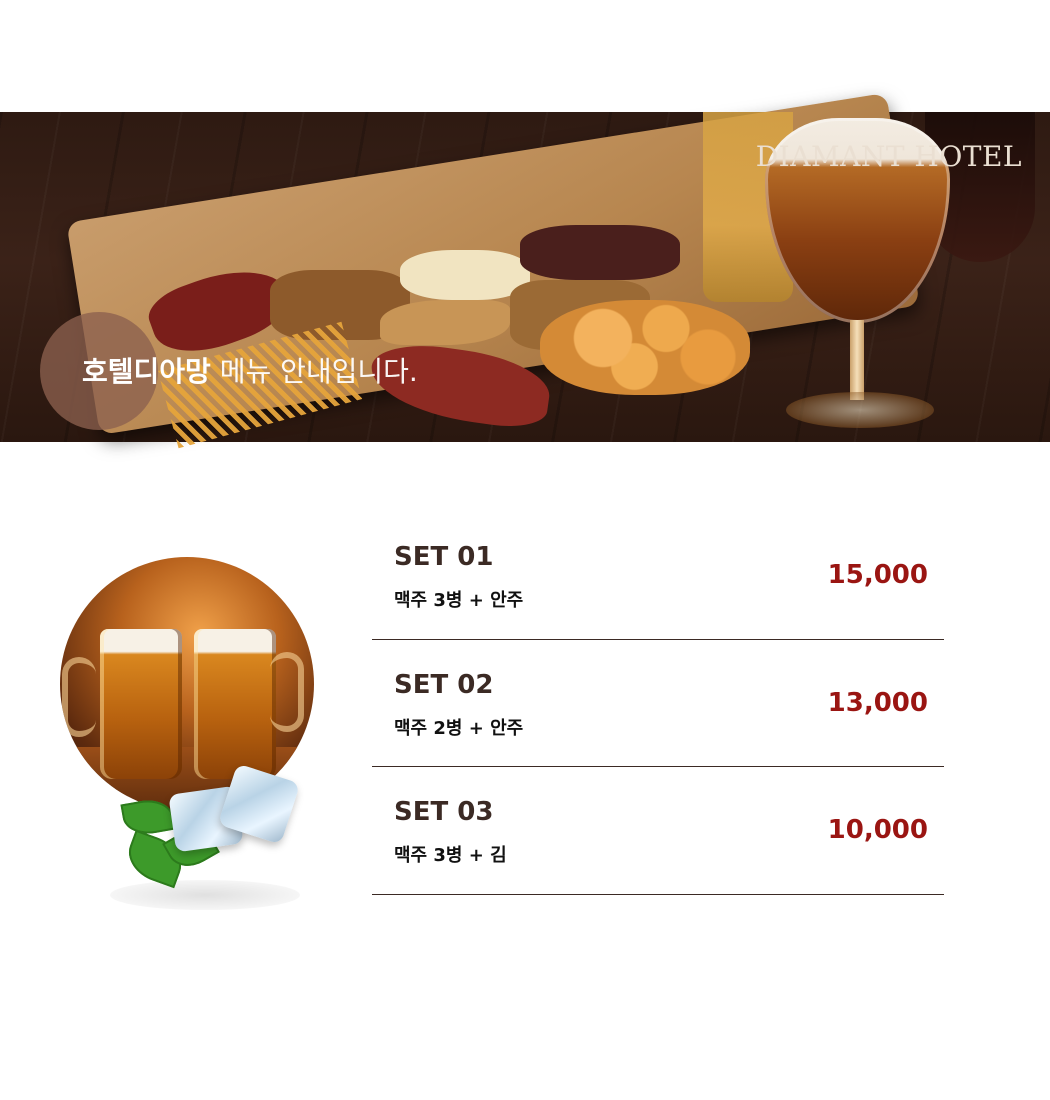 The height and width of the screenshot is (1100, 1050). What do you see at coordinates (235, 704) in the screenshot?
I see `beer-mug-right` at bounding box center [235, 704].